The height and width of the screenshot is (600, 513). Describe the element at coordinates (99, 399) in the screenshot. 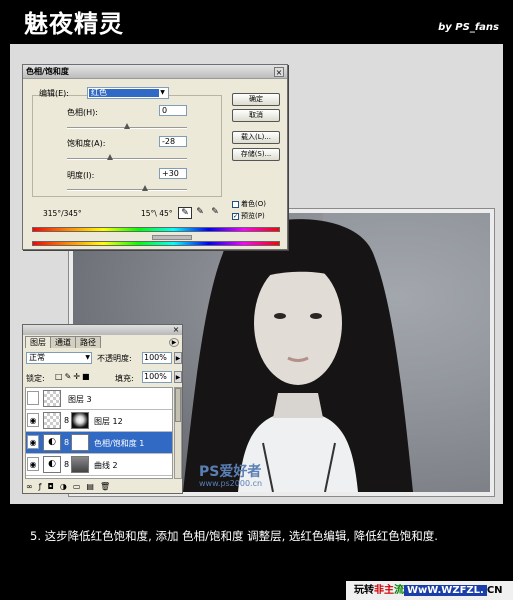

I see `layer-row: 图层 3` at that location.